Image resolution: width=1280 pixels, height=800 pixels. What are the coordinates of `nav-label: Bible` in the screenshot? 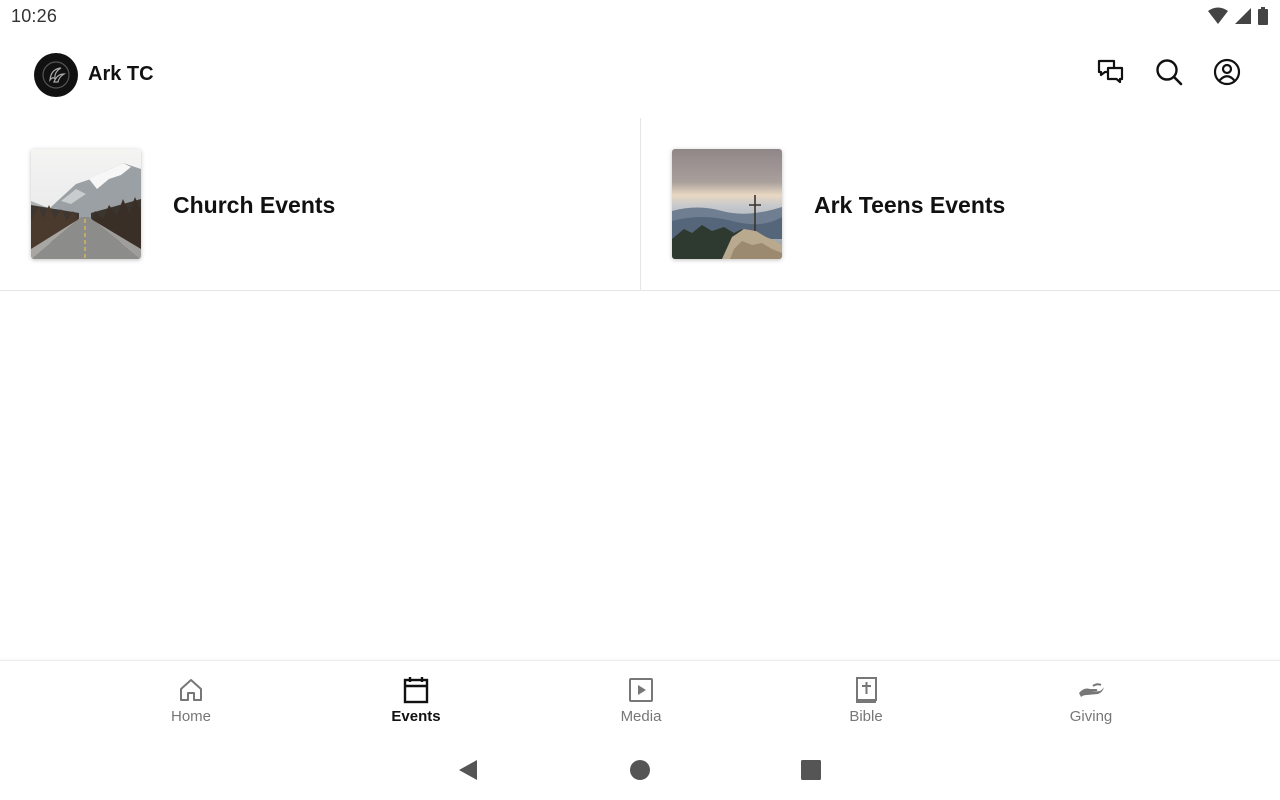 It's located at (866, 716).